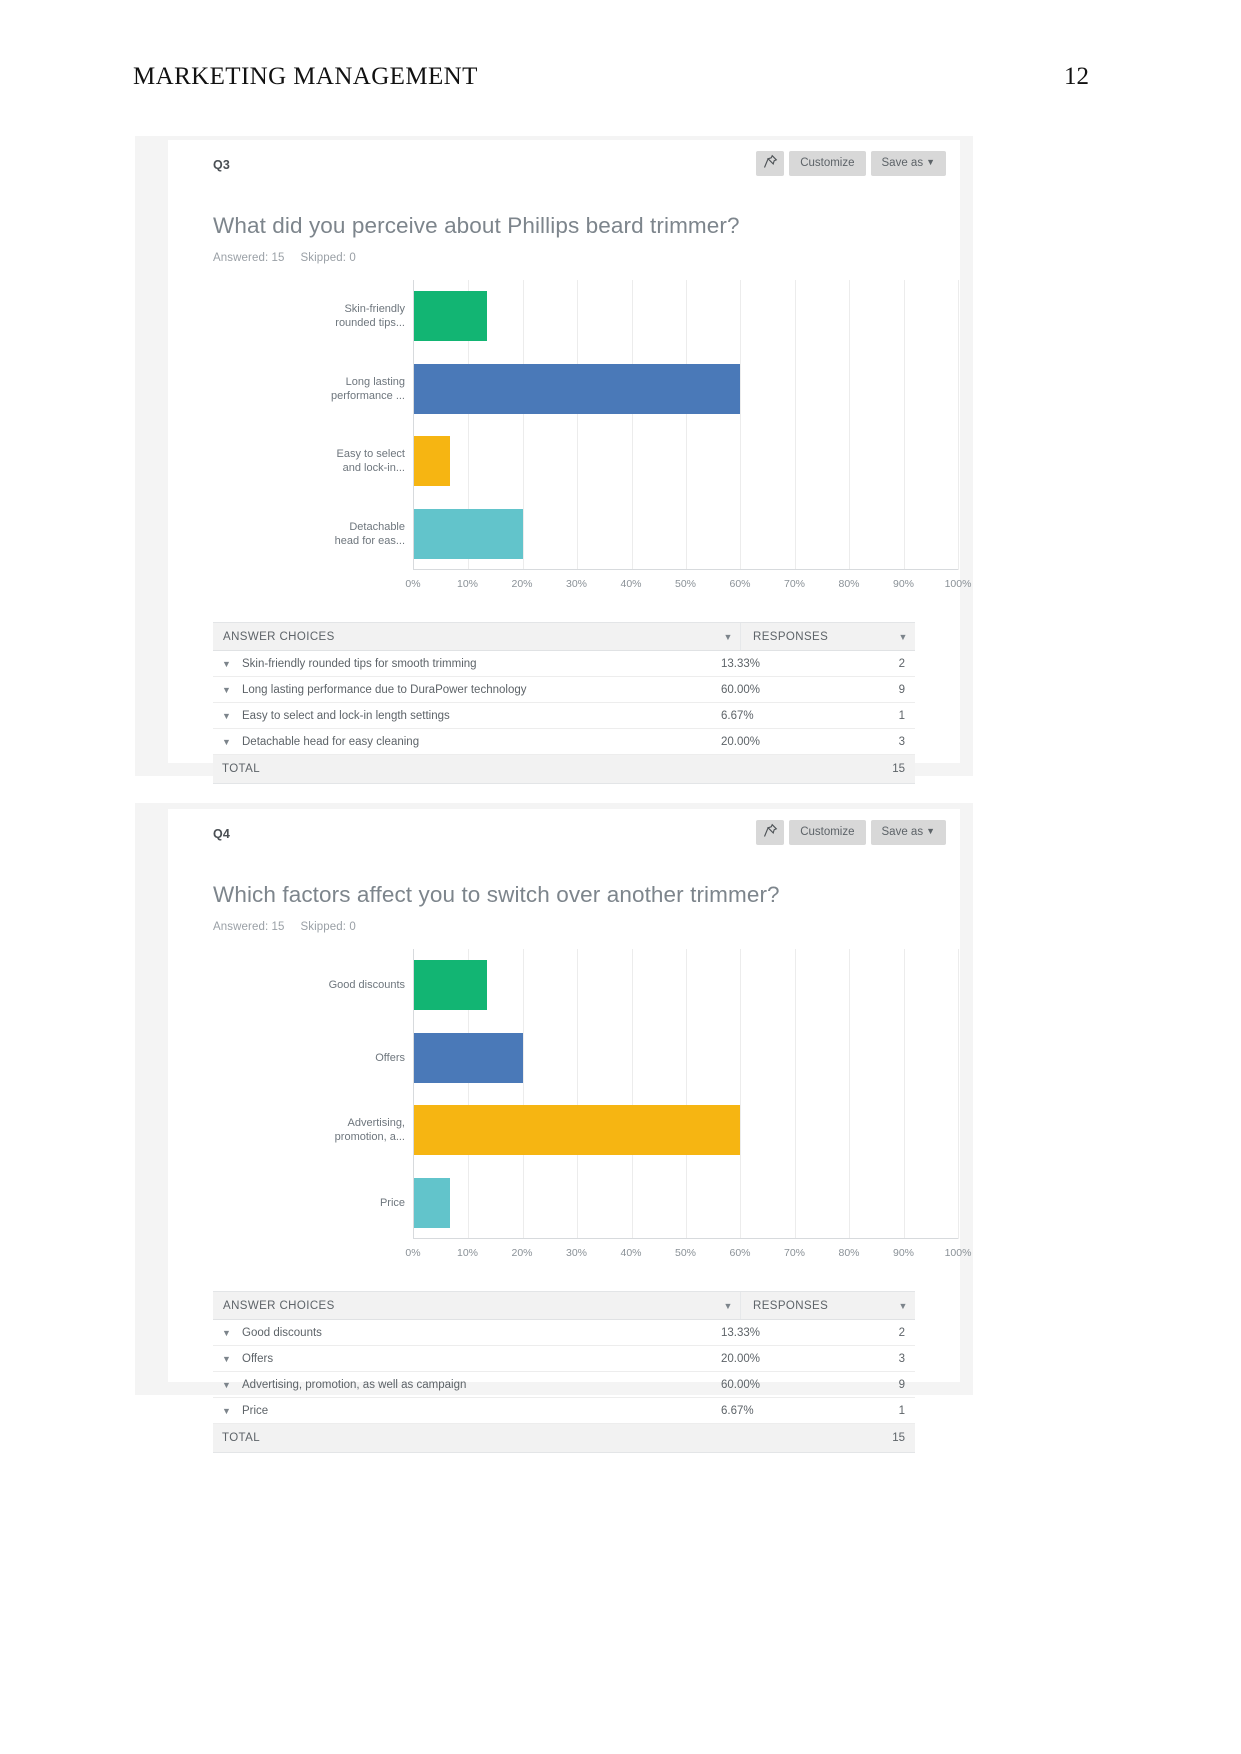 This screenshot has height=1754, width=1241. What do you see at coordinates (930, 162) in the screenshot?
I see `chevron-down-icon: ▼` at bounding box center [930, 162].